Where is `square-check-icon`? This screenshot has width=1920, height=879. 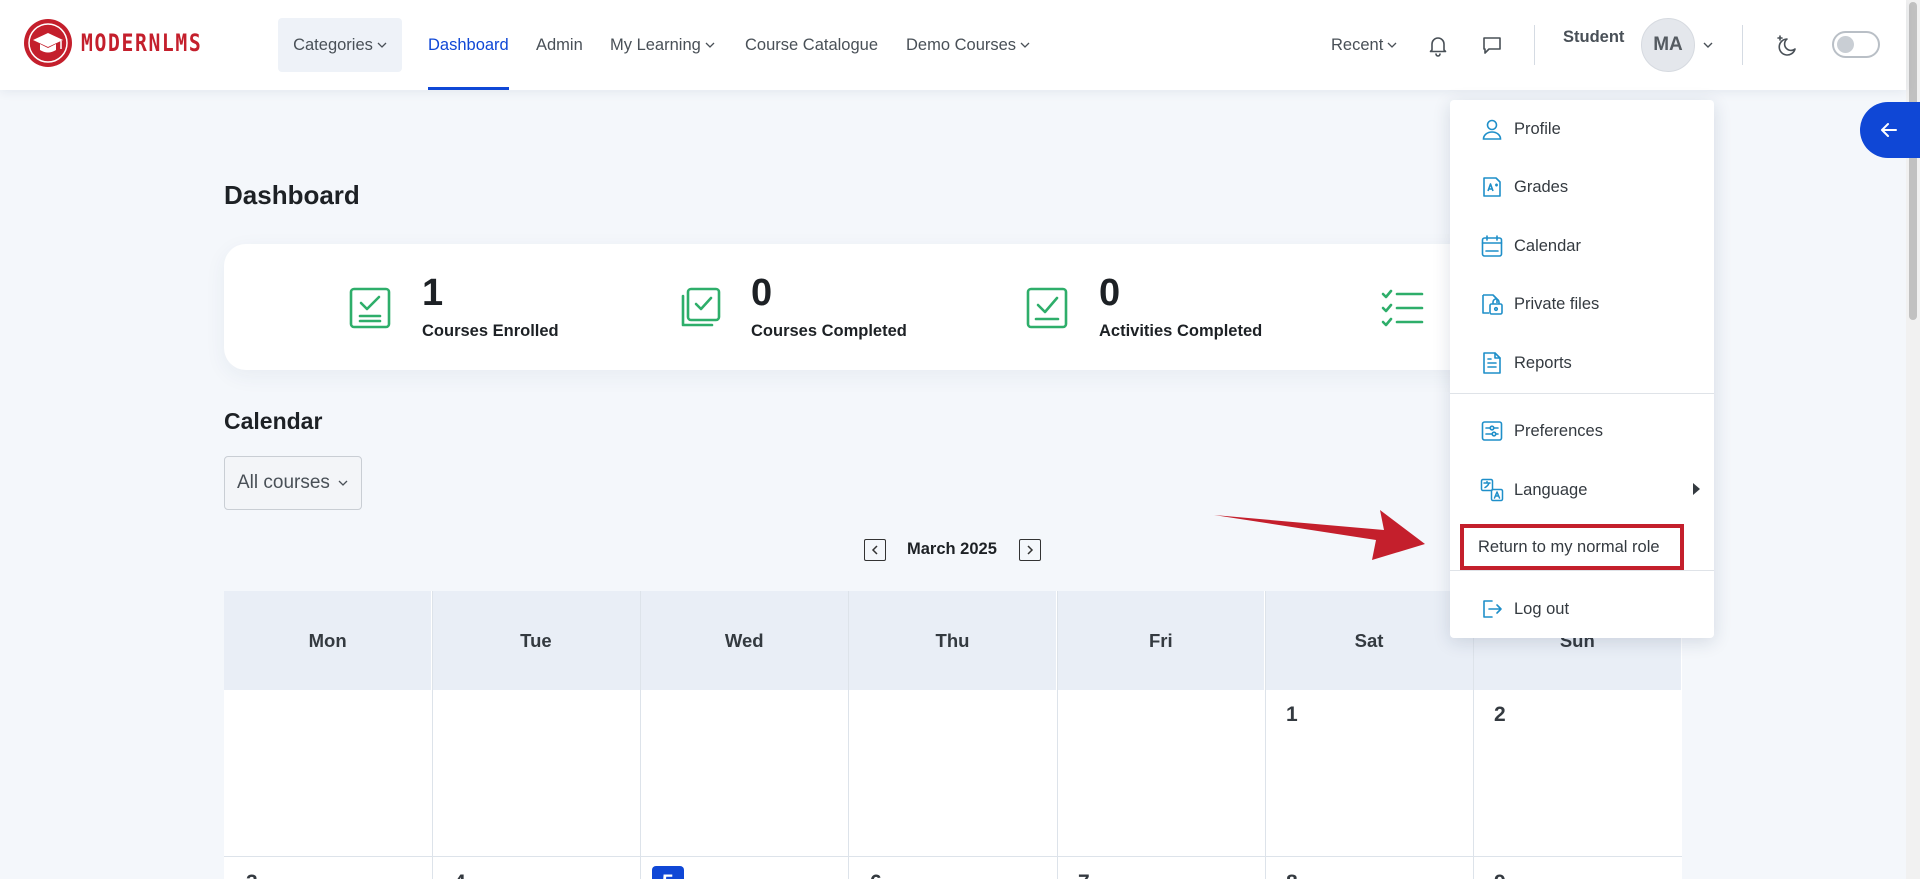 square-check-icon is located at coordinates (1047, 308).